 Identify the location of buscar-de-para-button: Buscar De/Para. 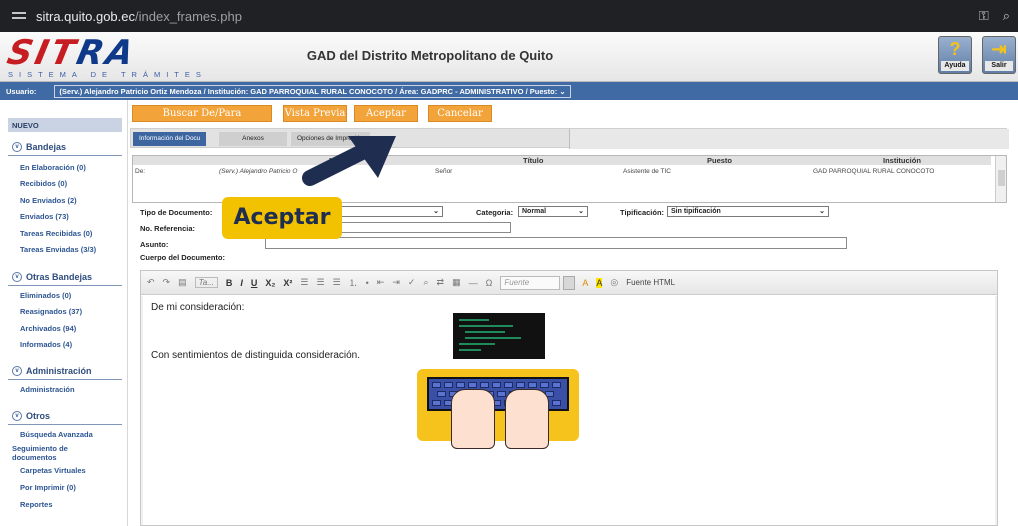
(202, 113).